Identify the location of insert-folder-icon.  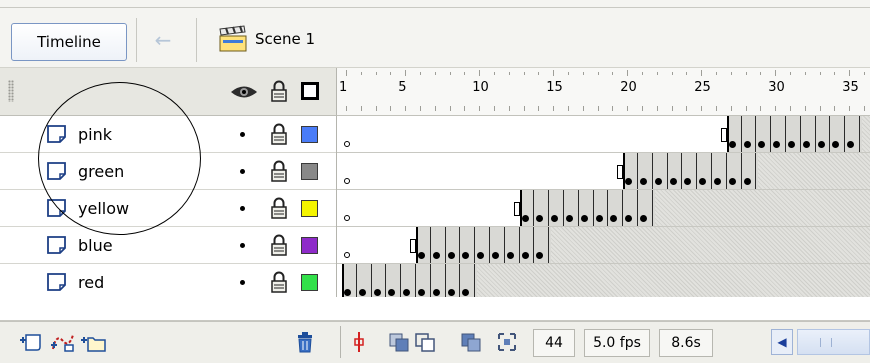
(94, 342).